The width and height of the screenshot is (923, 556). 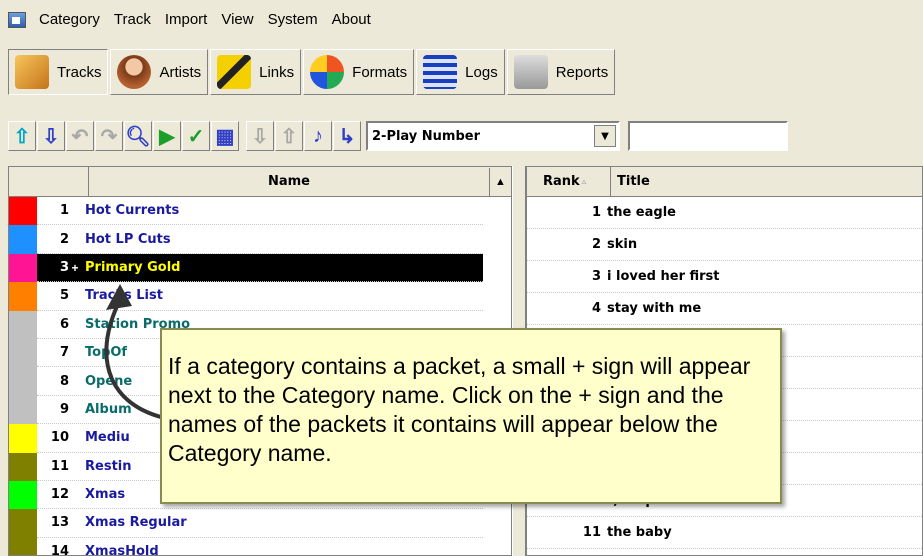 What do you see at coordinates (237, 20) in the screenshot?
I see `menu-view: View` at bounding box center [237, 20].